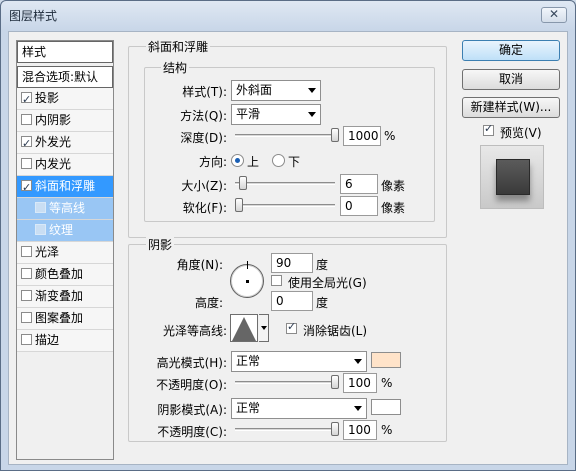 This screenshot has width=576, height=471. I want to click on soften-label: 软化(F):, so click(204, 208).